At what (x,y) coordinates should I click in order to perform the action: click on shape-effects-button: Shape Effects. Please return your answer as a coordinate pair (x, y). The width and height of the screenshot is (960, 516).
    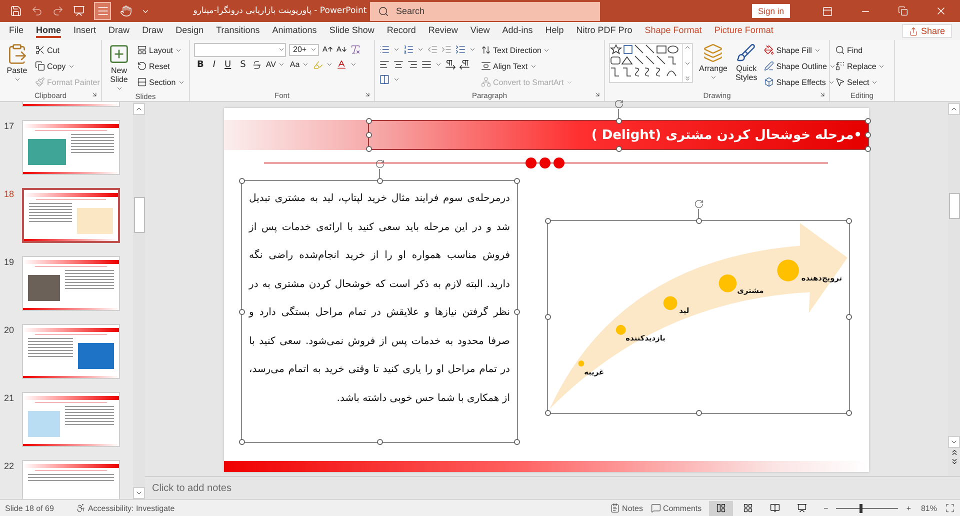
    Looking at the image, I should click on (800, 82).